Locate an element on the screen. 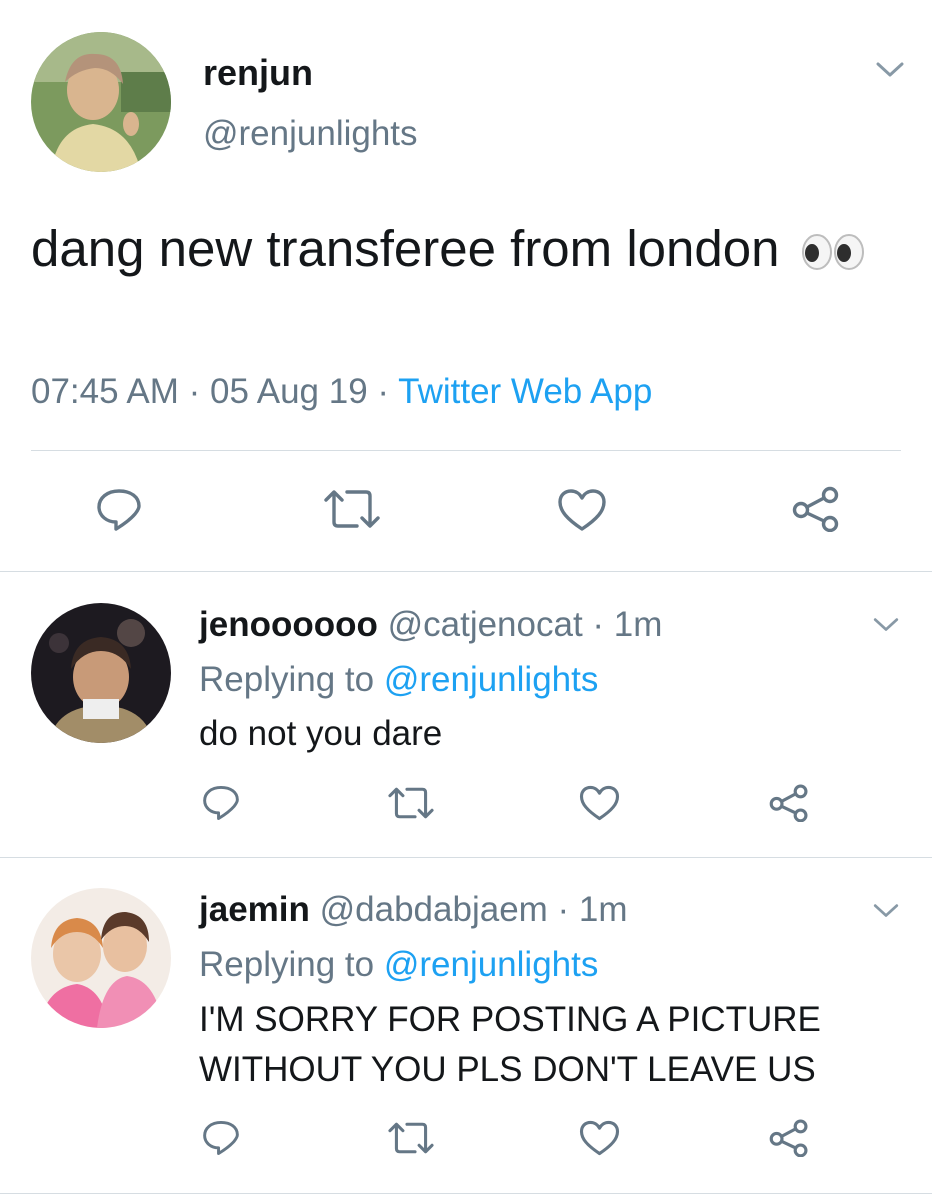 Image resolution: width=932 pixels, height=1200 pixels. tweet-date: 05 Aug 19 is located at coordinates (289, 391).